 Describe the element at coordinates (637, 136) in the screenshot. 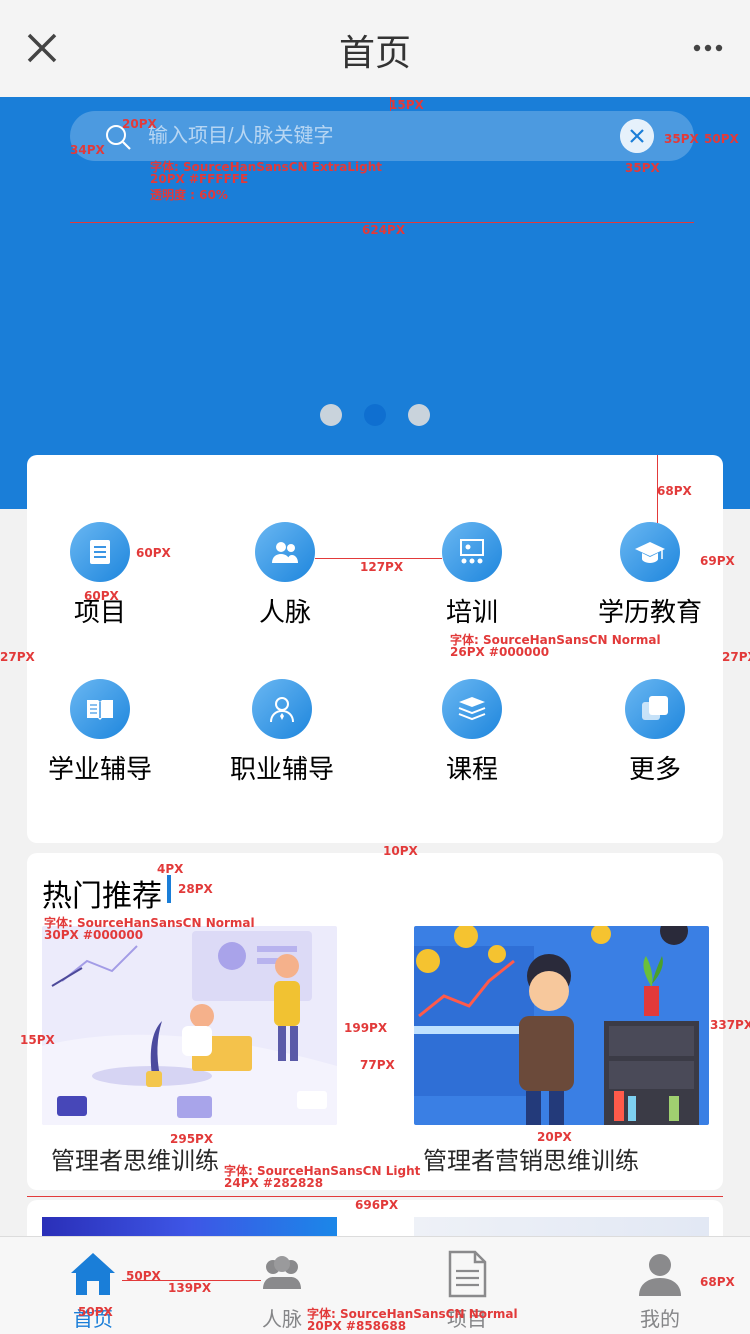

I see `clear-icon` at that location.